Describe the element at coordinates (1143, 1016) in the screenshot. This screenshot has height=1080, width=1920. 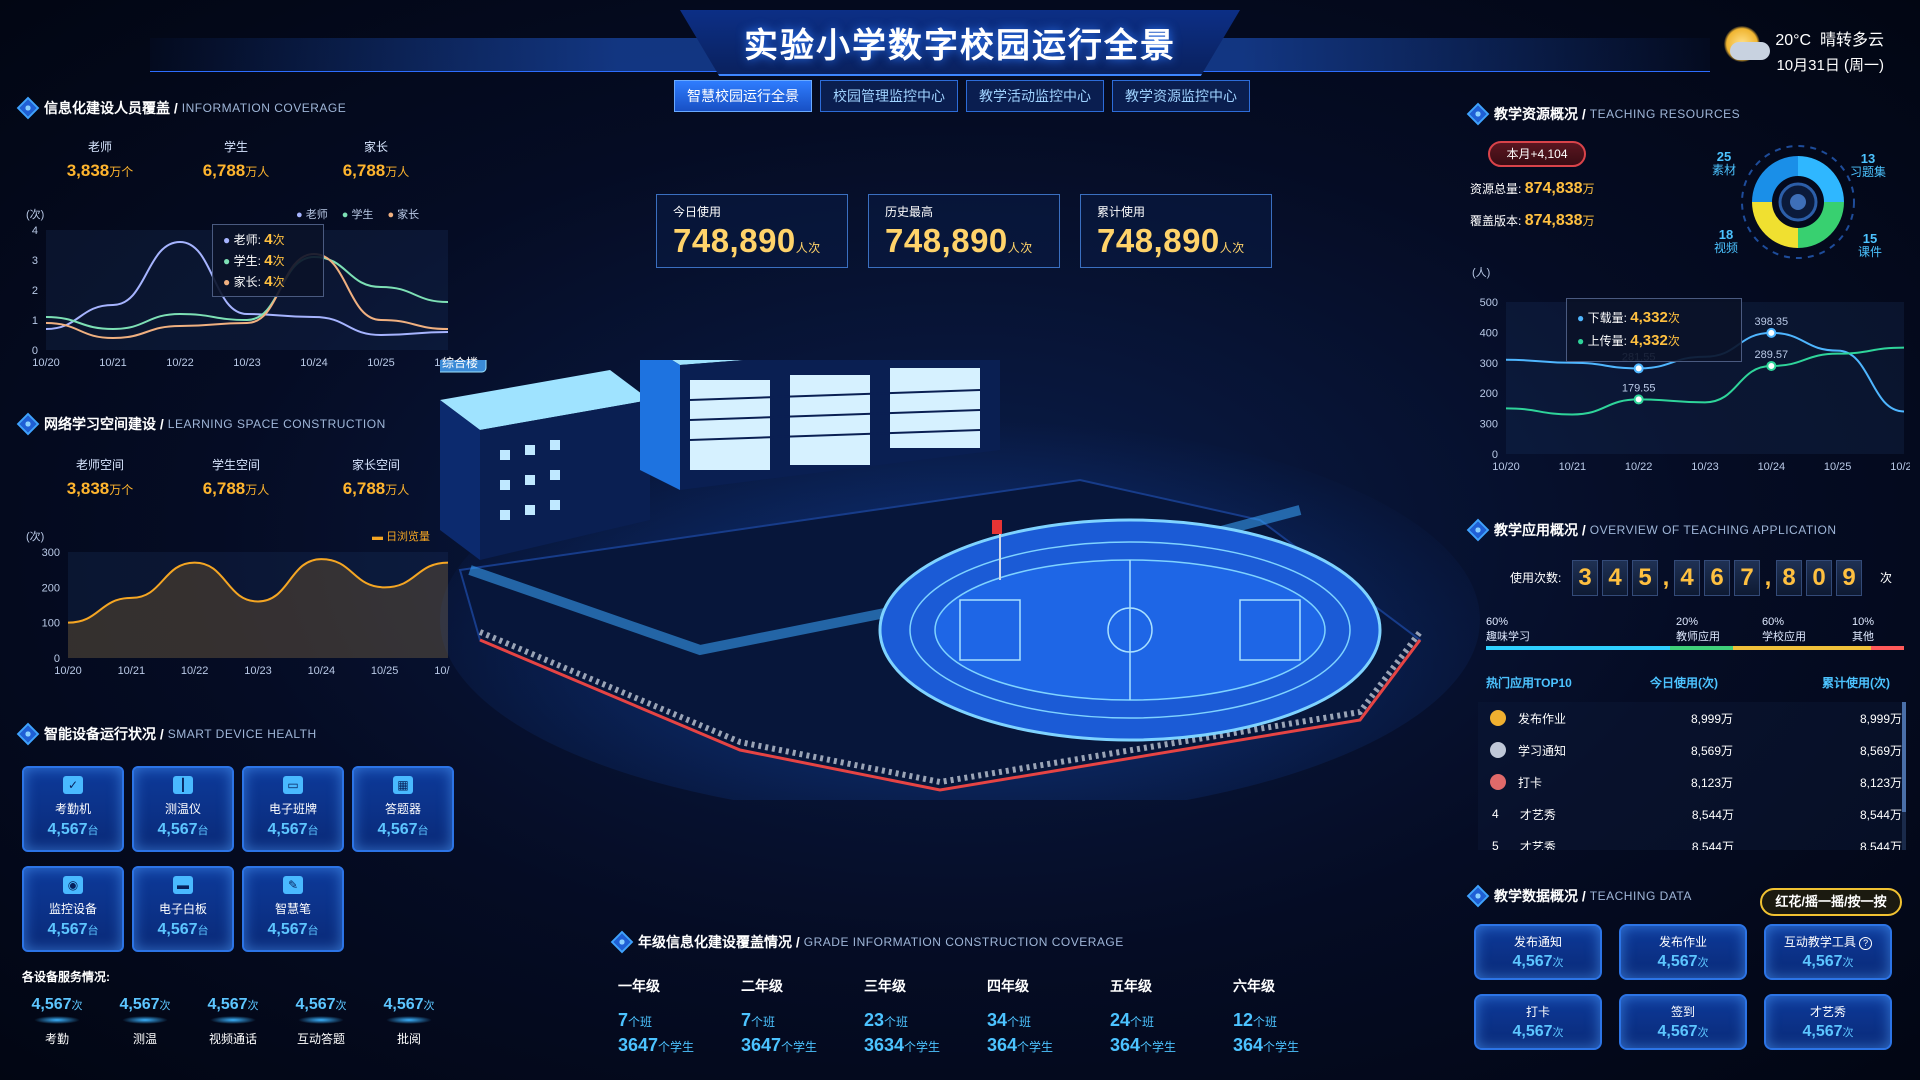
I see `grade-item: 五年级 24个班 364个学生` at that location.